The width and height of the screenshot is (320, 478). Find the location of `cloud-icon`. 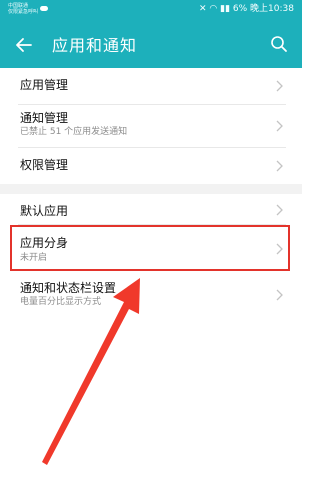

cloud-icon is located at coordinates (44, 8).